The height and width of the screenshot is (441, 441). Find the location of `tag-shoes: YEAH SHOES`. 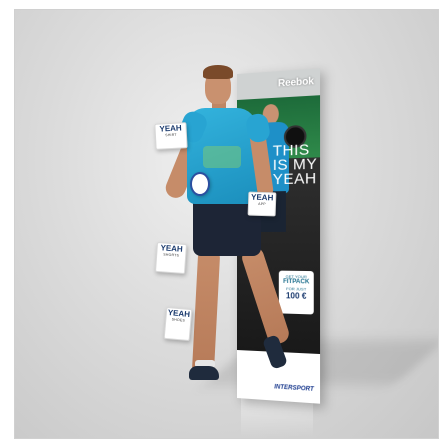

tag-shoes: YEAH SHOES is located at coordinates (178, 324).